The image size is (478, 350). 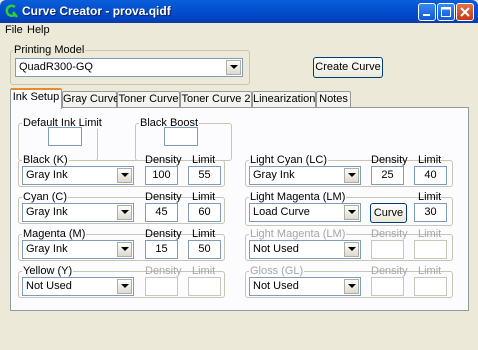 I want to click on cyan-mode-select: Gray Ink, so click(x=78, y=212).